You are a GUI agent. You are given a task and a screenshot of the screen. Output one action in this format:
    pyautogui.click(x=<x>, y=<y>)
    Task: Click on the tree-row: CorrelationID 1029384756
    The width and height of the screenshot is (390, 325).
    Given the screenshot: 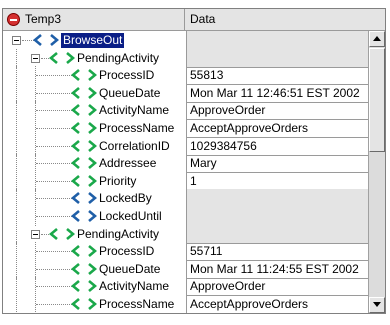 What is the action you would take?
    pyautogui.click(x=185, y=146)
    